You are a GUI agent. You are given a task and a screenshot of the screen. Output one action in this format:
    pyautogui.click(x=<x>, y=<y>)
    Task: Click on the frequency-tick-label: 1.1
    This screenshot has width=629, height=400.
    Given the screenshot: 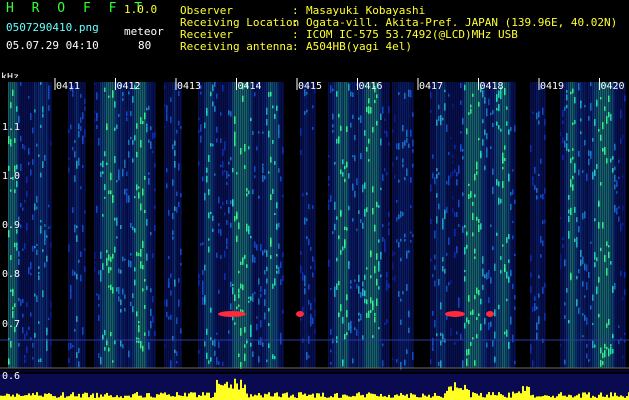 What is the action you would take?
    pyautogui.click(x=11, y=127)
    